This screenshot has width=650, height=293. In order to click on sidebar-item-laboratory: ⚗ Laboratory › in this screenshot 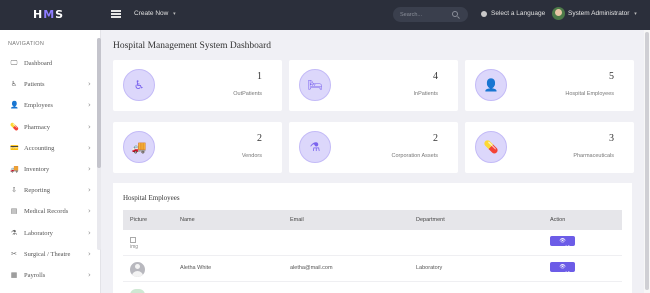, I will do `click(48, 233)`.